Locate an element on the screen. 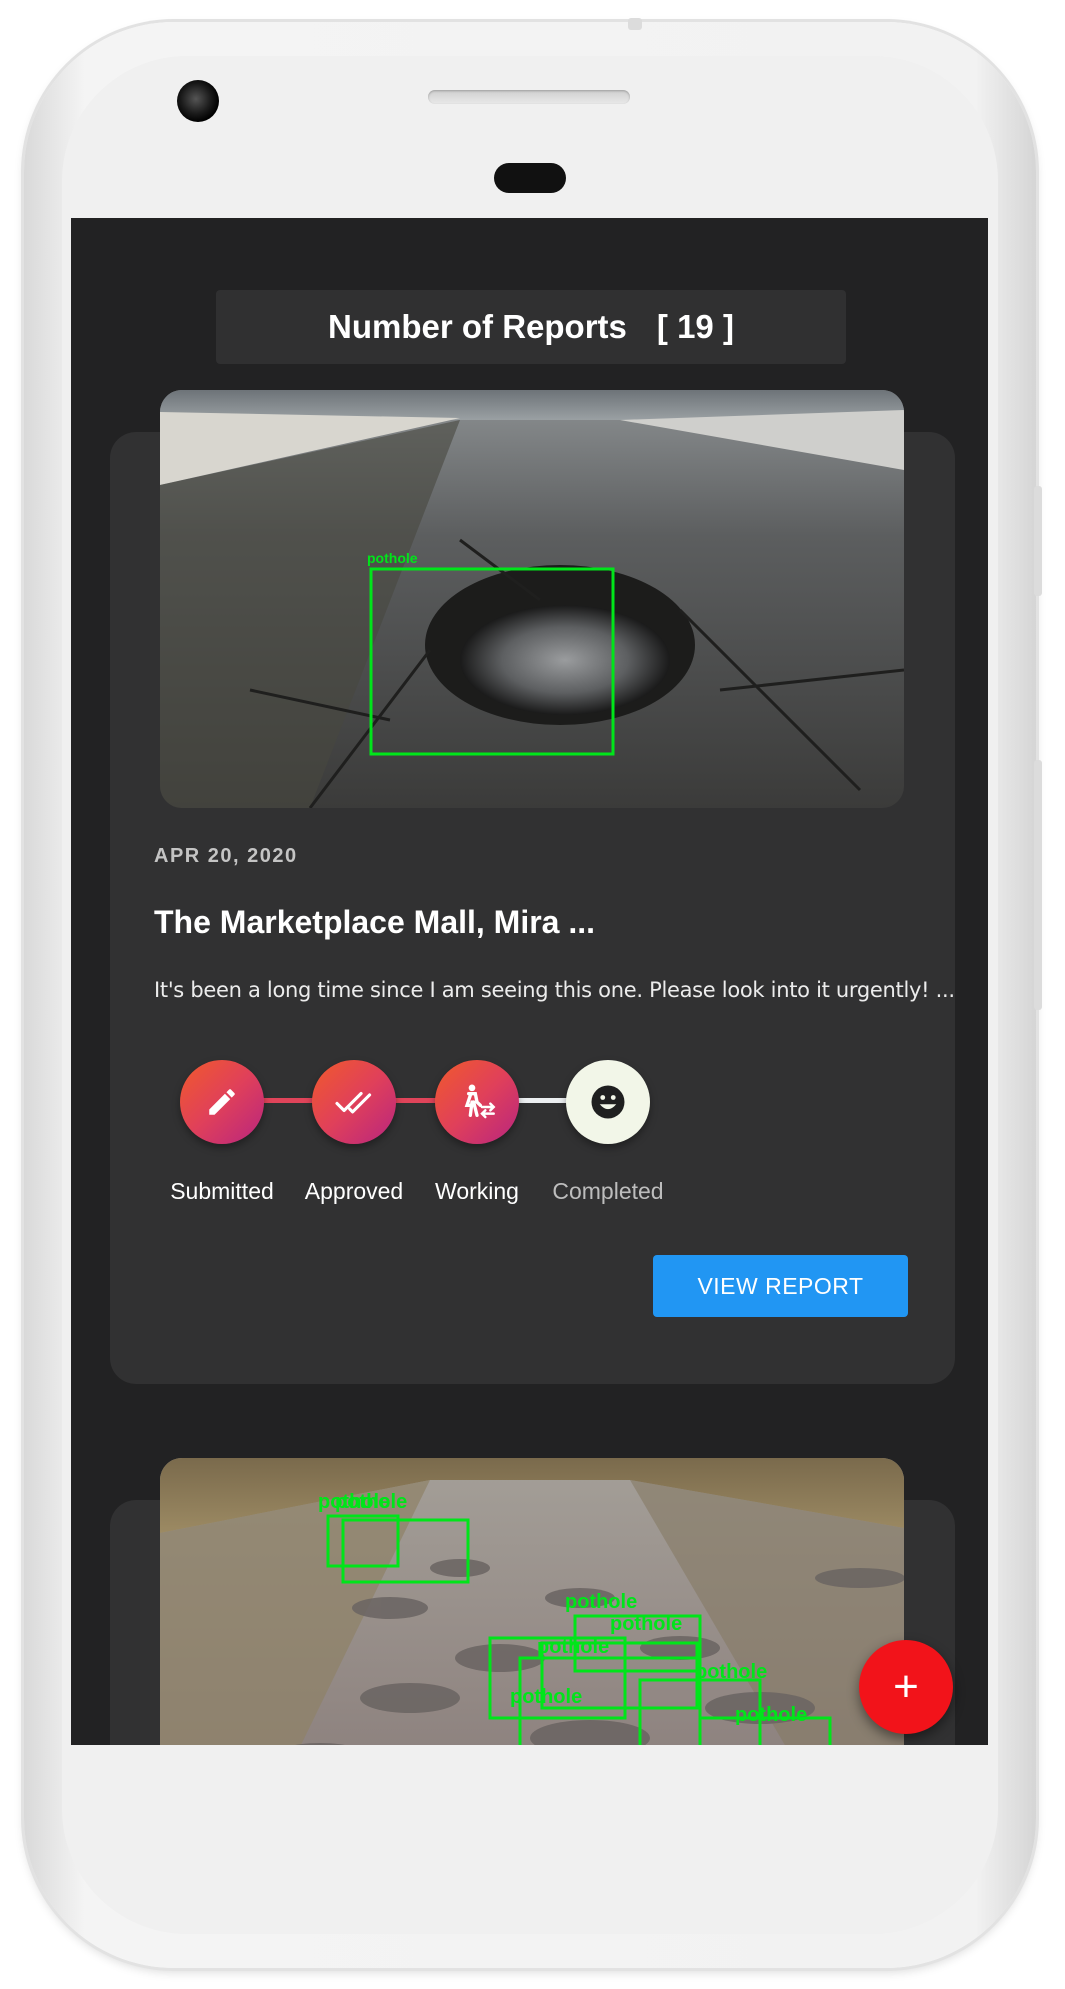 The height and width of the screenshot is (1989, 1065). front-camera is located at coordinates (198, 101).